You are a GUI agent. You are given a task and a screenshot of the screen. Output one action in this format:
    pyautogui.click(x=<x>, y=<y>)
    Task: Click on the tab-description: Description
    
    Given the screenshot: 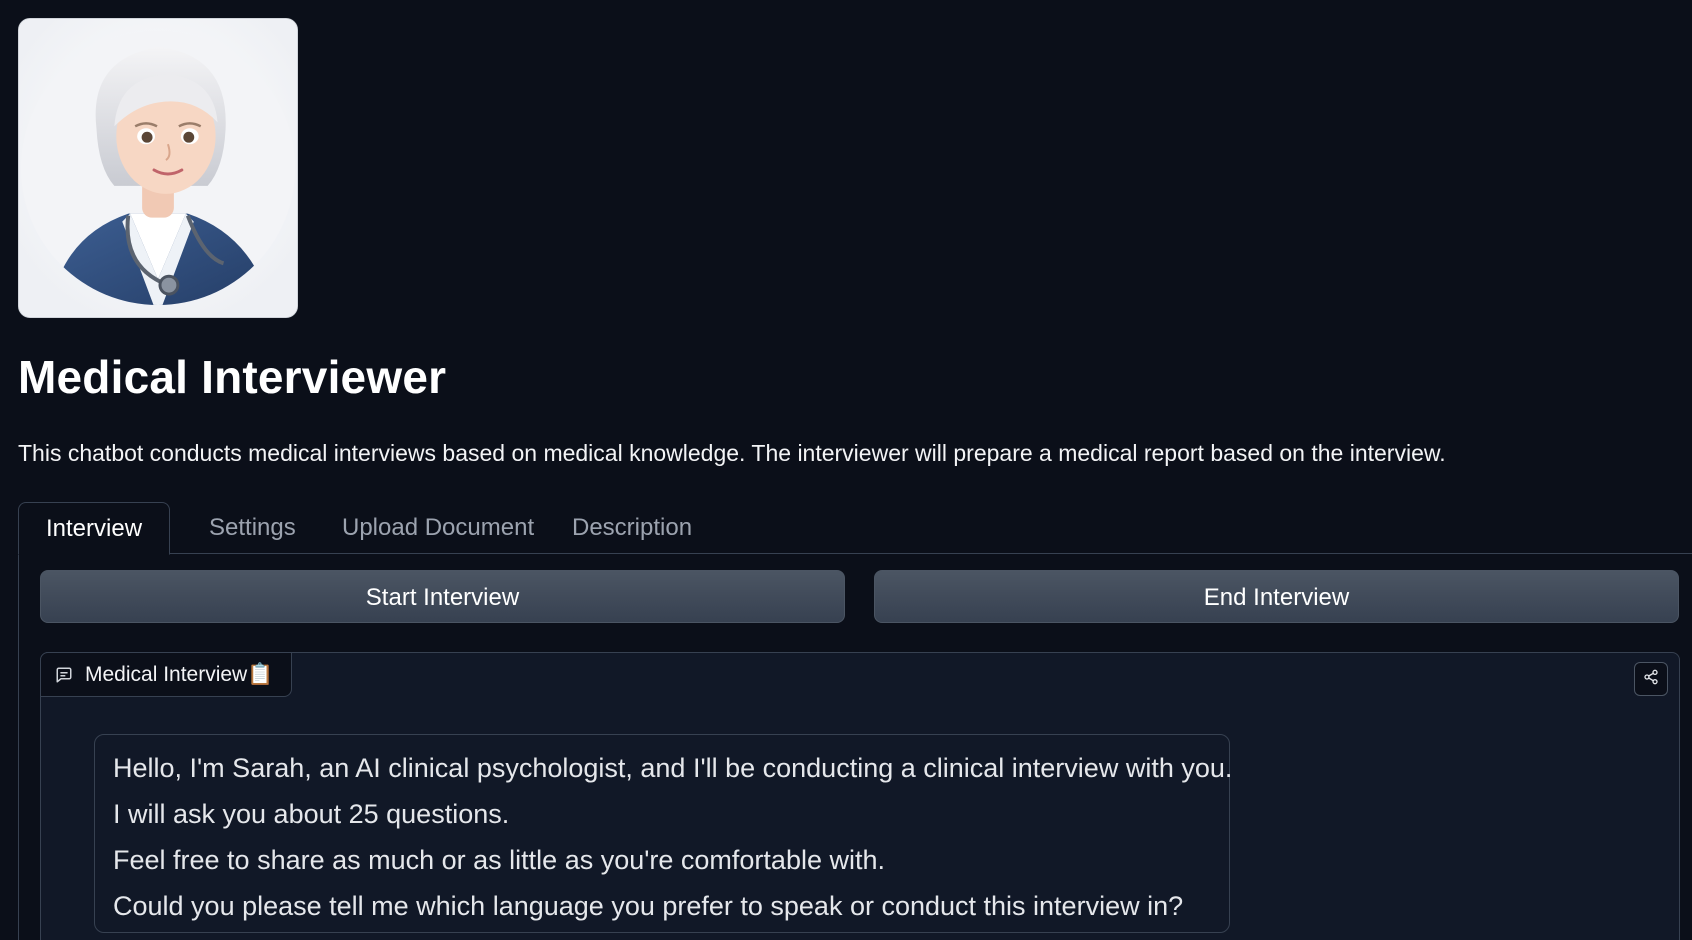 What is the action you would take?
    pyautogui.click(x=632, y=528)
    